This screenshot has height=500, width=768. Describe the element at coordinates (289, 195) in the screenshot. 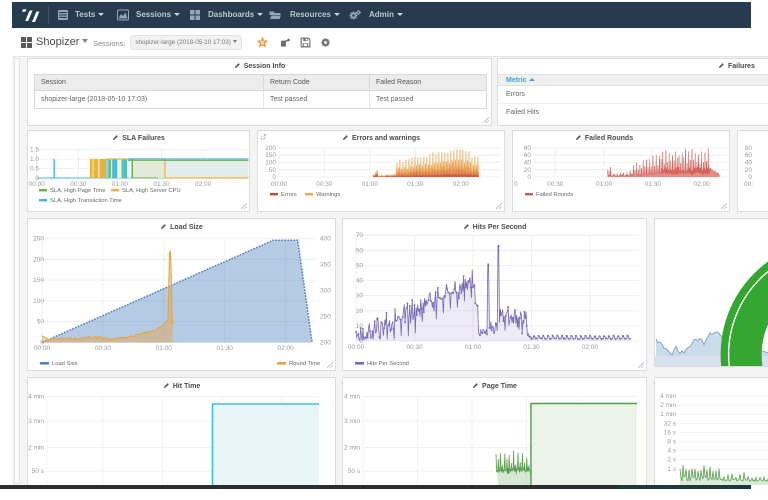

I see `svg-text: Errors` at that location.